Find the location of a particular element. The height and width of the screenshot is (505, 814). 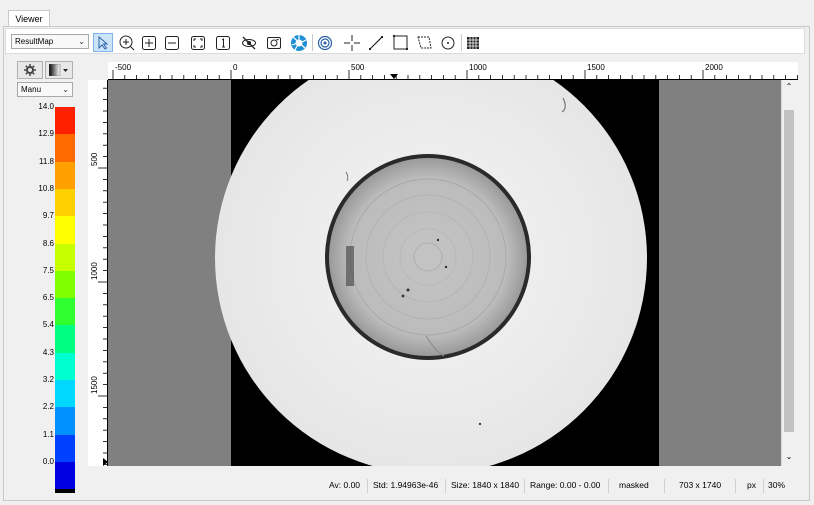

grid-button is located at coordinates (473, 42).